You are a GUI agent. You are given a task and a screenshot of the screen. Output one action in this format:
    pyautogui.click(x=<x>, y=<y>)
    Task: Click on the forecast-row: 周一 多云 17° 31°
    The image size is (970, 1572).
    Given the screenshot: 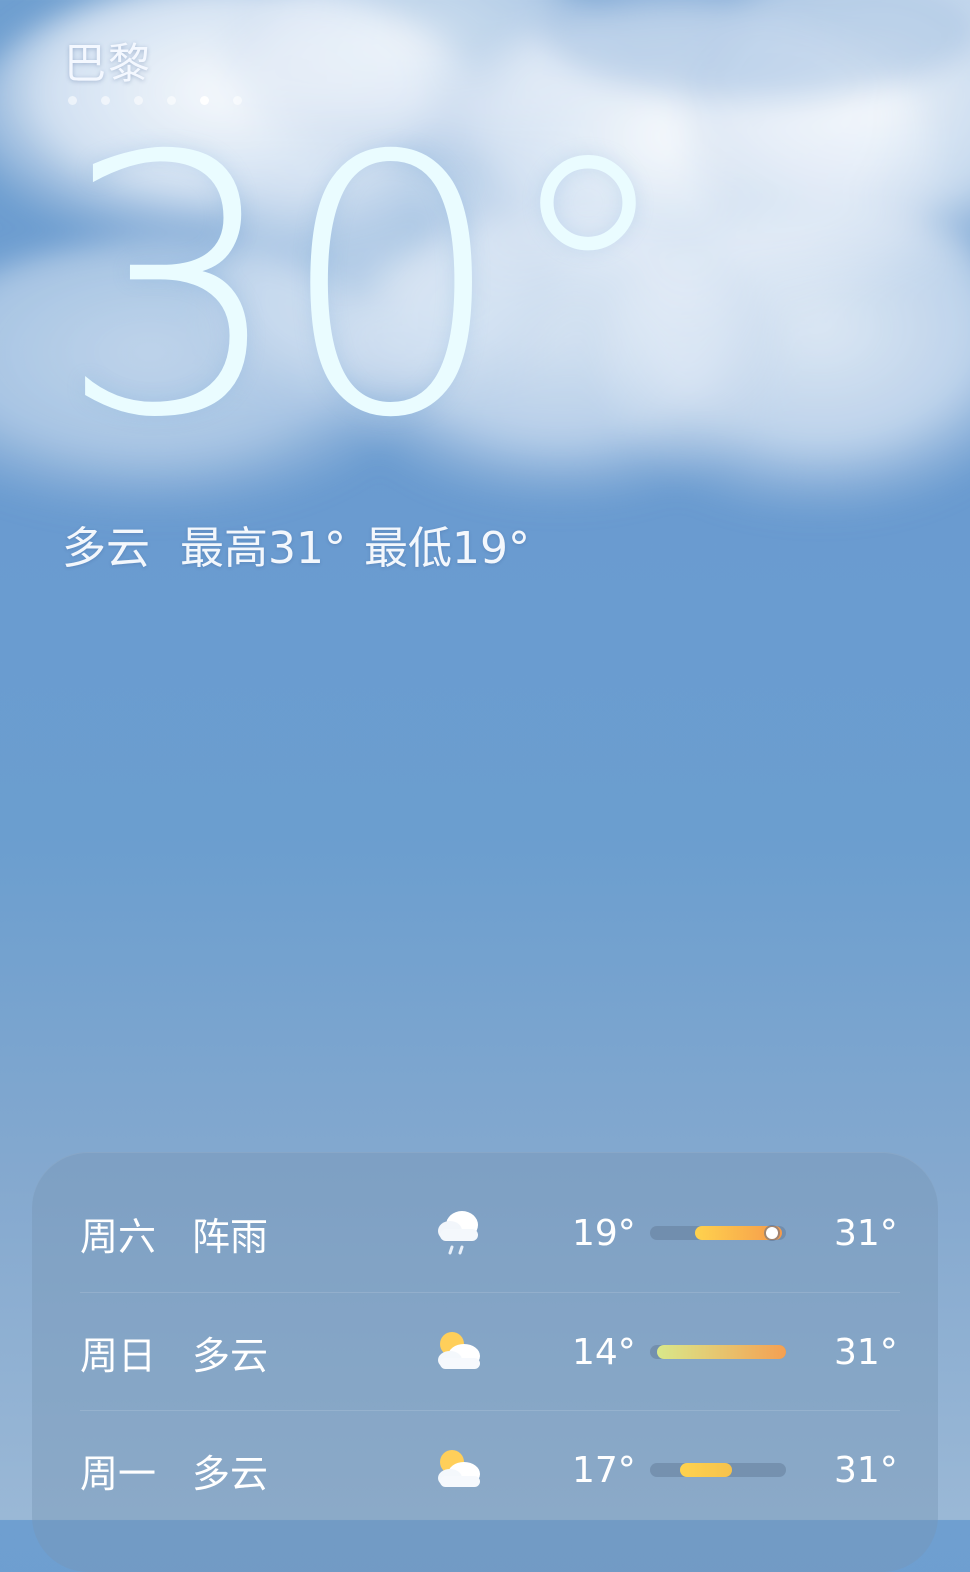 What is the action you would take?
    pyautogui.click(x=490, y=1469)
    